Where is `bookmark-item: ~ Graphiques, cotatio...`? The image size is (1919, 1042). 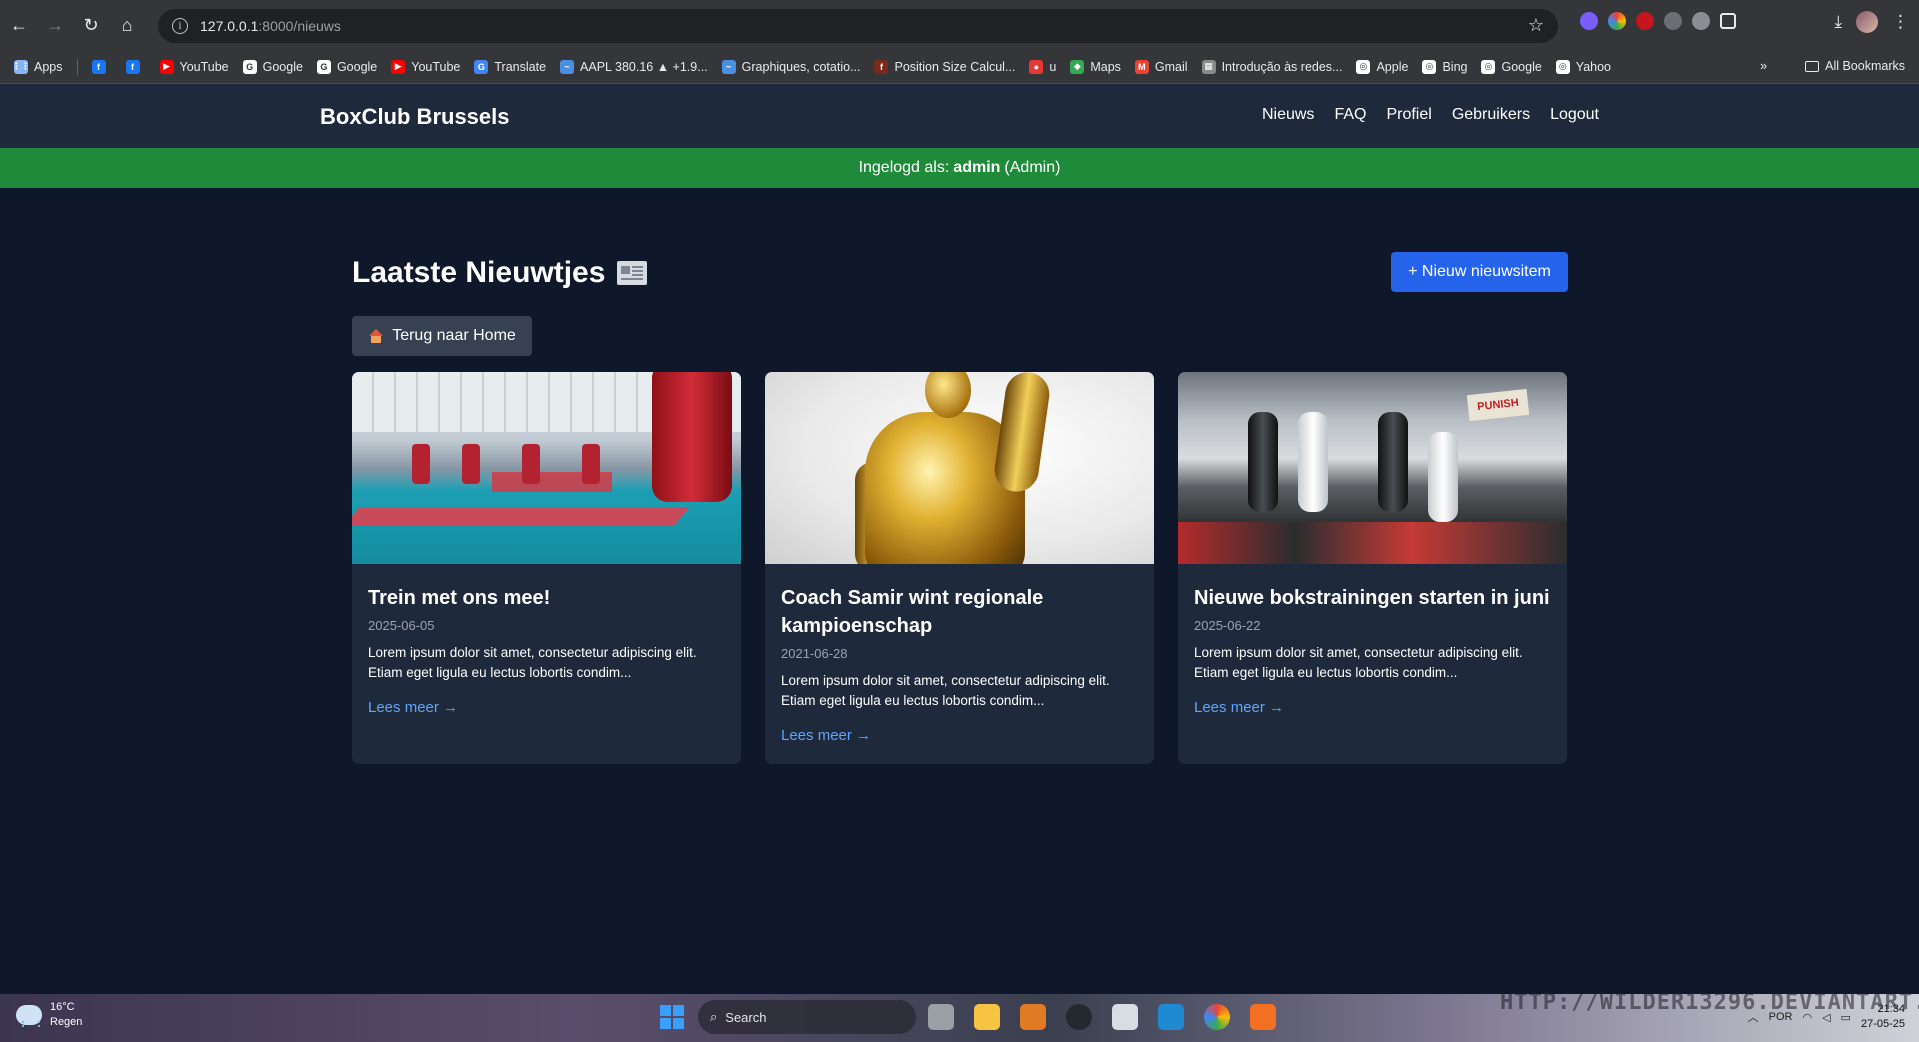
bookmark-item: ~ Graphiques, cotatio... is located at coordinates (790, 66).